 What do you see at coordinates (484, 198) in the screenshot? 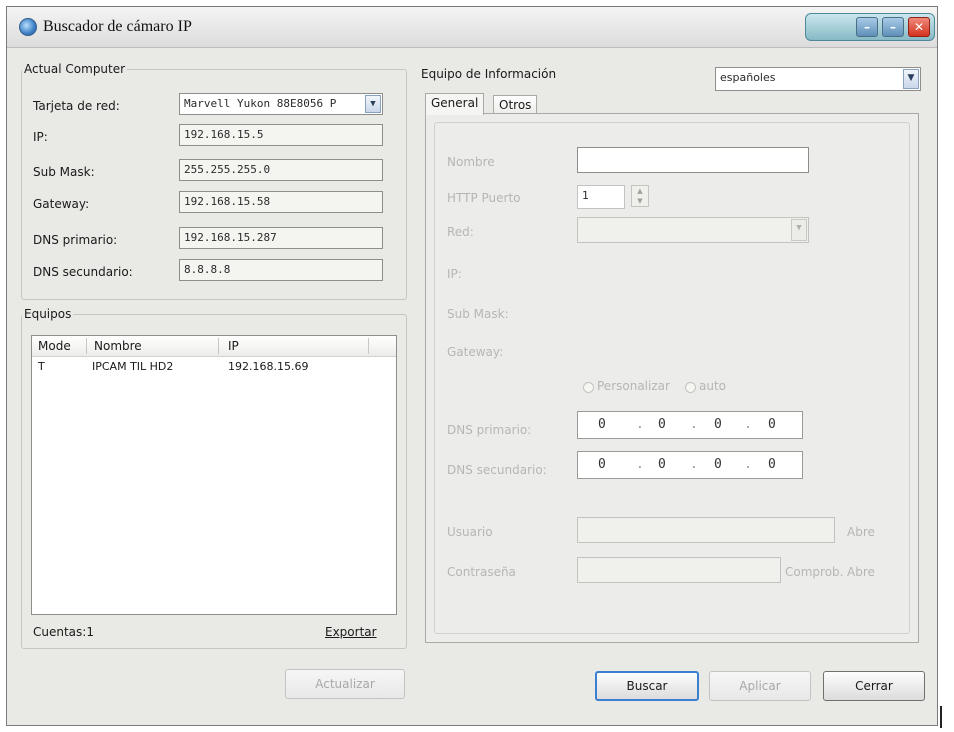
I see `http-port-label: HTTP Puerto` at bounding box center [484, 198].